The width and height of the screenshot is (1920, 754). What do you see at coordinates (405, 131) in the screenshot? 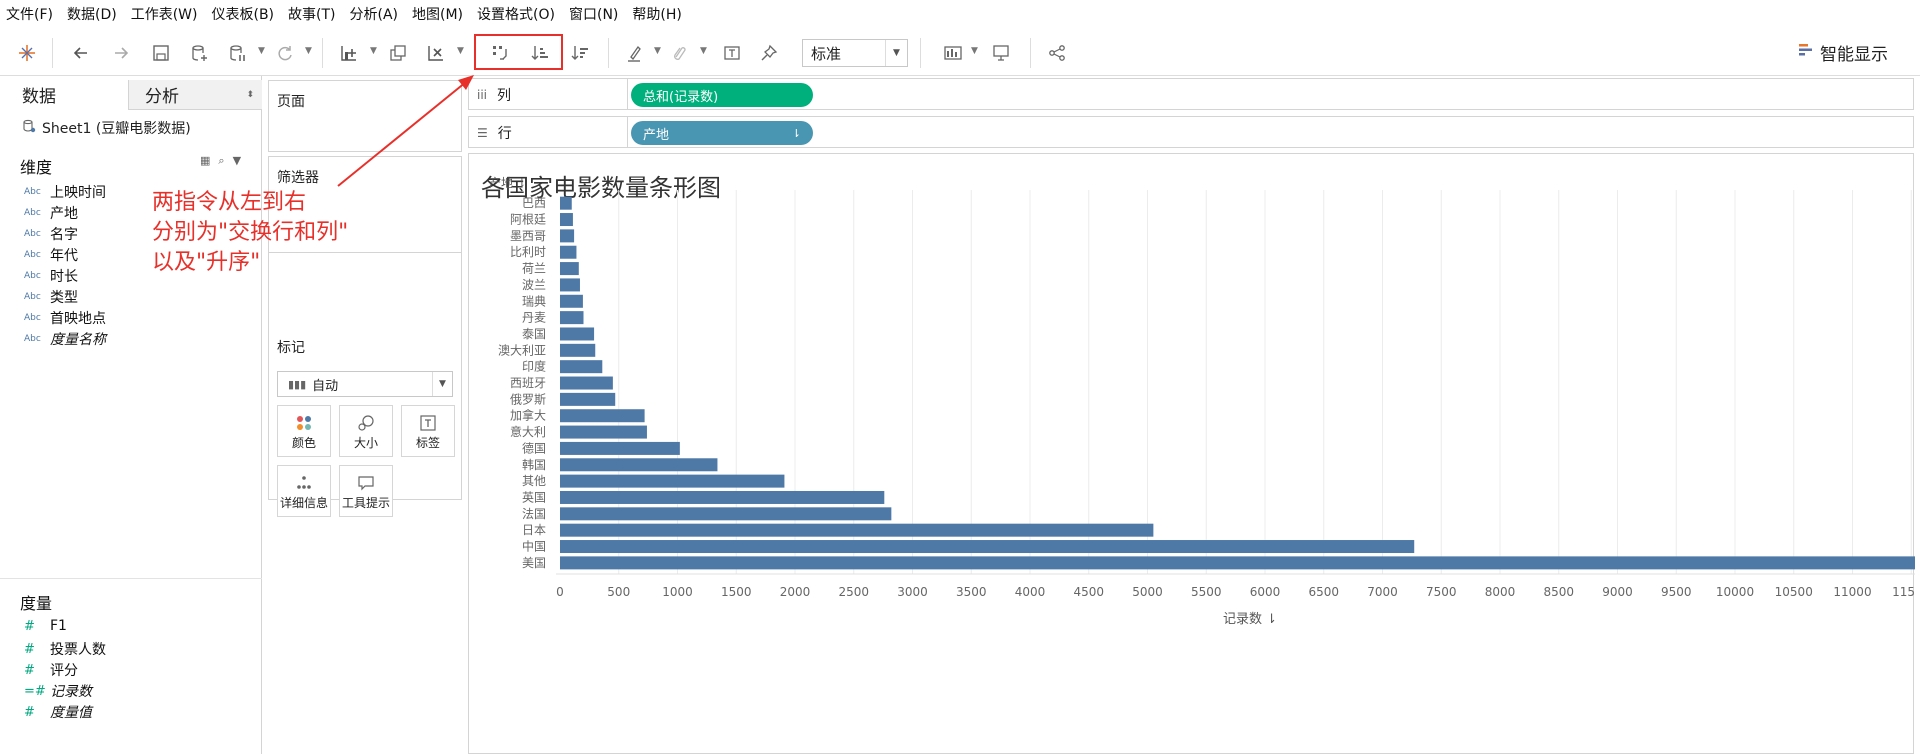
I see `annotation-arrow` at bounding box center [405, 131].